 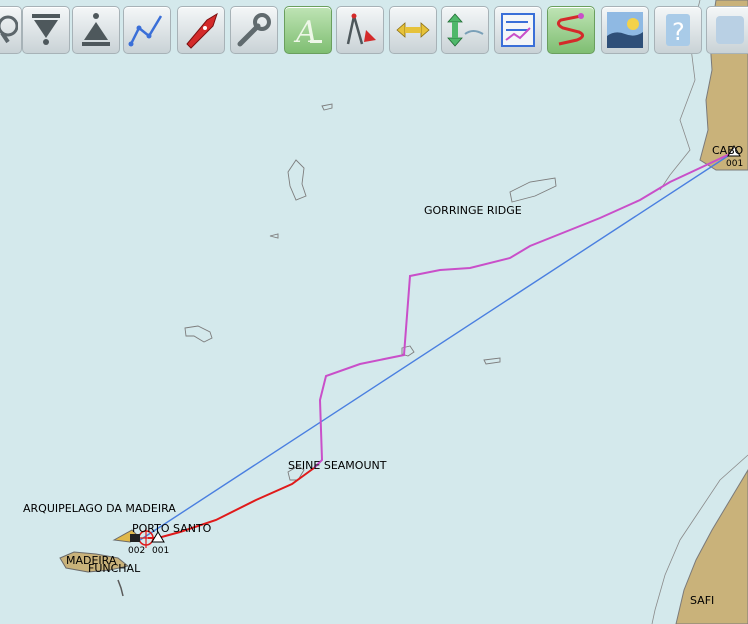 I want to click on label-gorringe-ridge: GORRINGE RIDGE, so click(x=473, y=210).